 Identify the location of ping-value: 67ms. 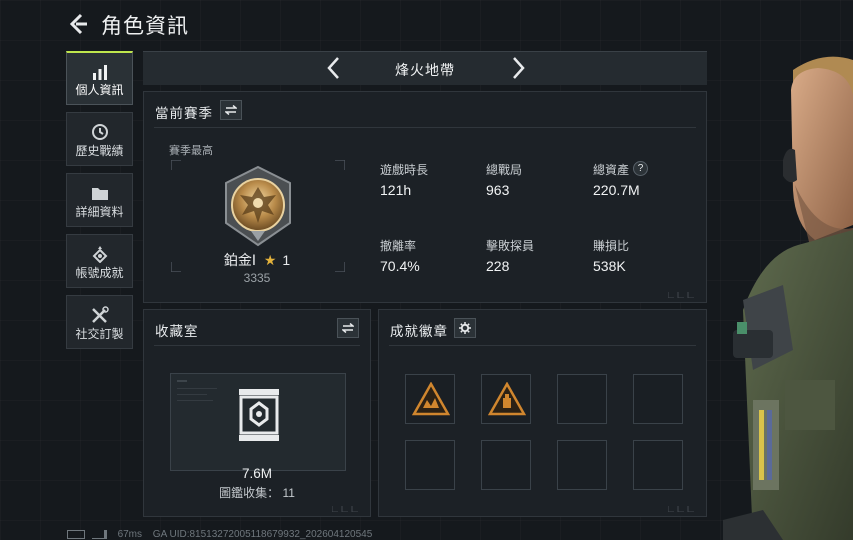
(130, 534).